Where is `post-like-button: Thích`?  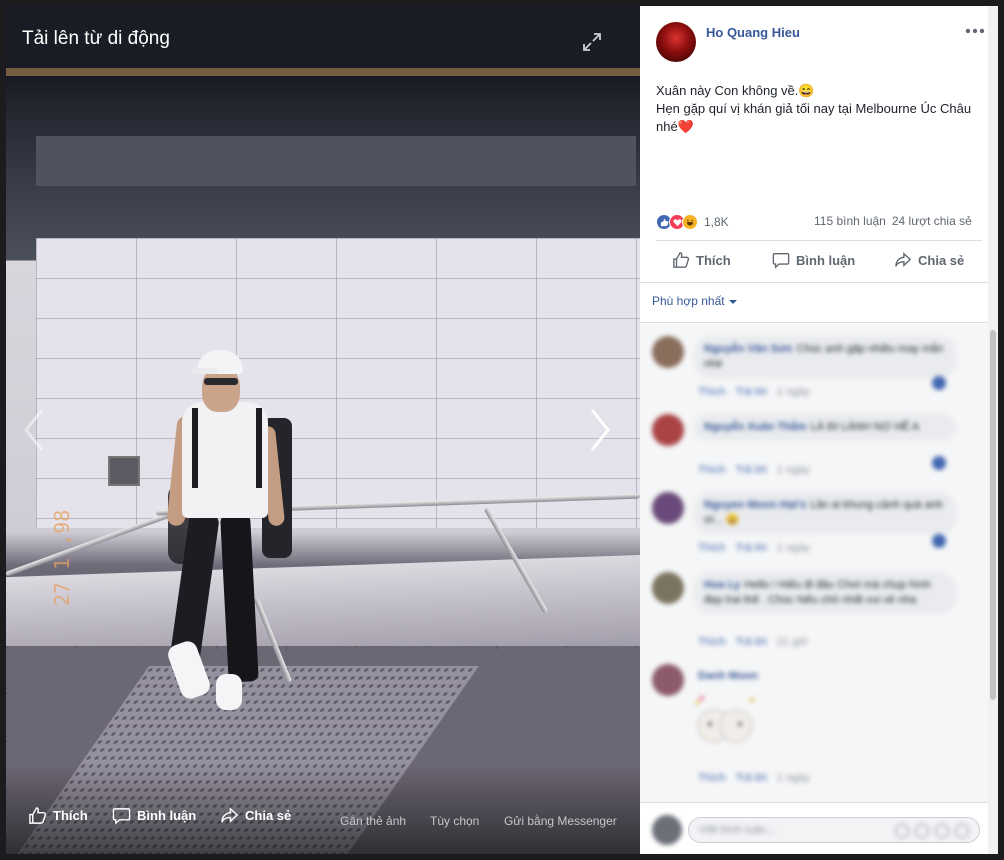
post-like-button: Thích is located at coordinates (701, 260).